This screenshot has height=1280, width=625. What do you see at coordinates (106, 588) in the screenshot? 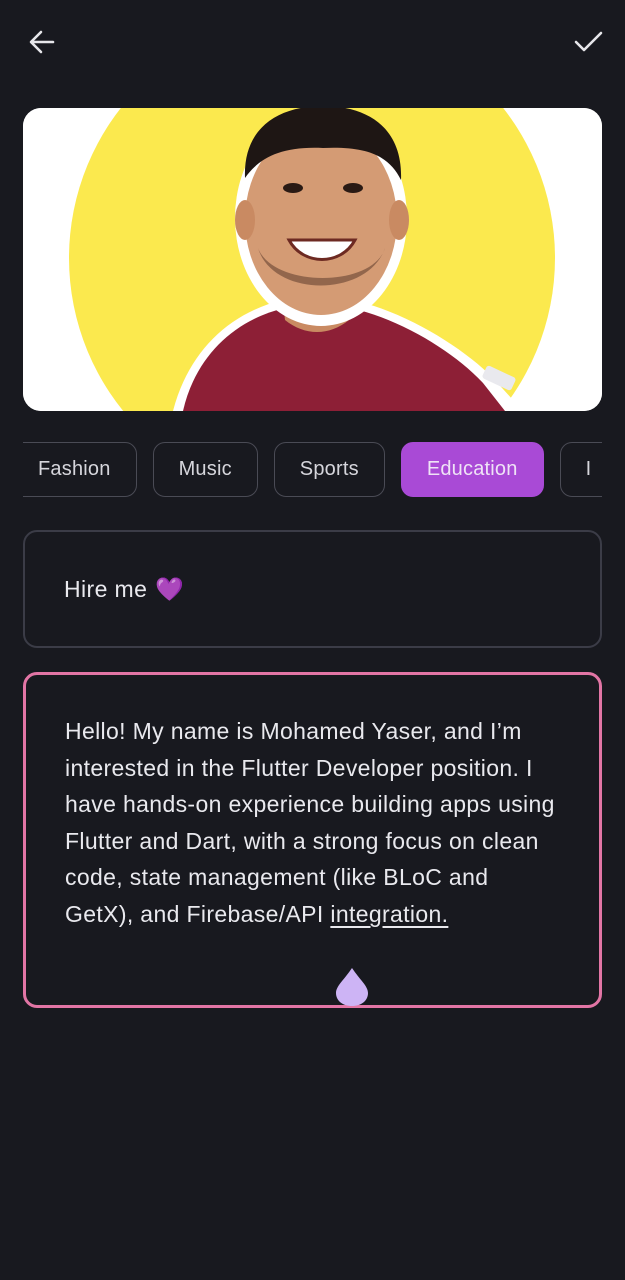
I see `title-field-value: Hire me` at bounding box center [106, 588].